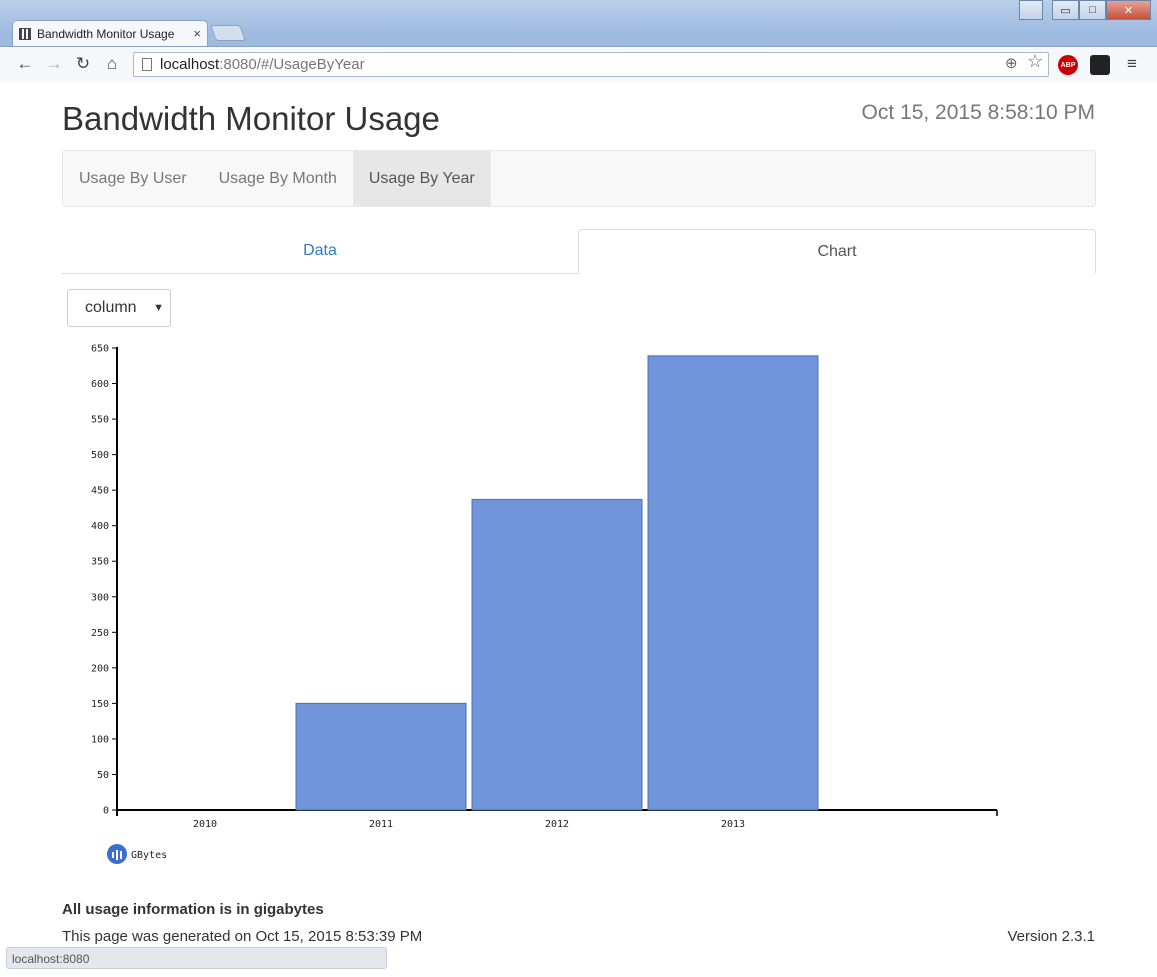 This screenshot has width=1157, height=977. Describe the element at coordinates (106, 811) in the screenshot. I see `y-tick-label: 0` at that location.